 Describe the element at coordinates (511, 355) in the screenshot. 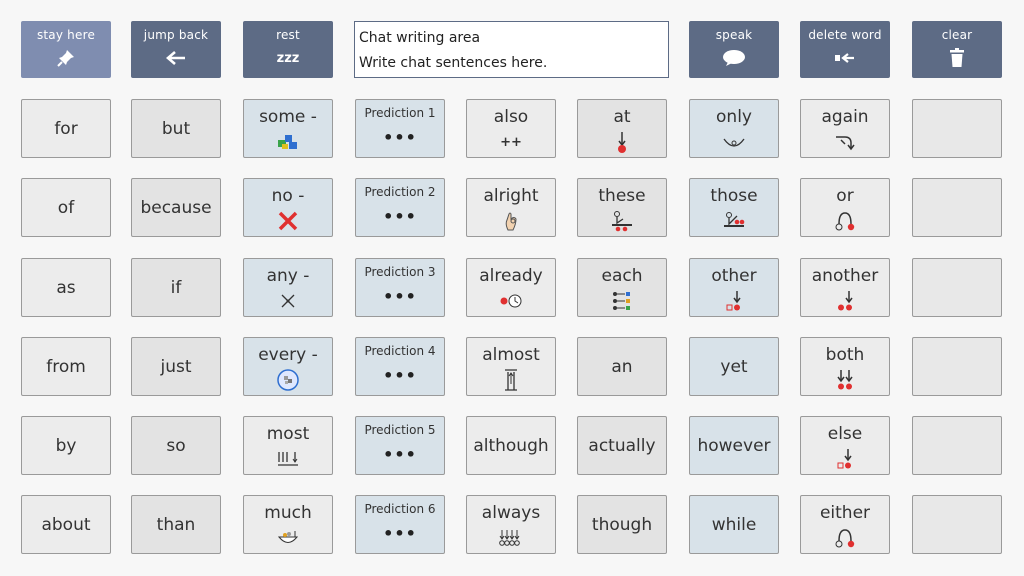

I see `word-label: almost` at that location.